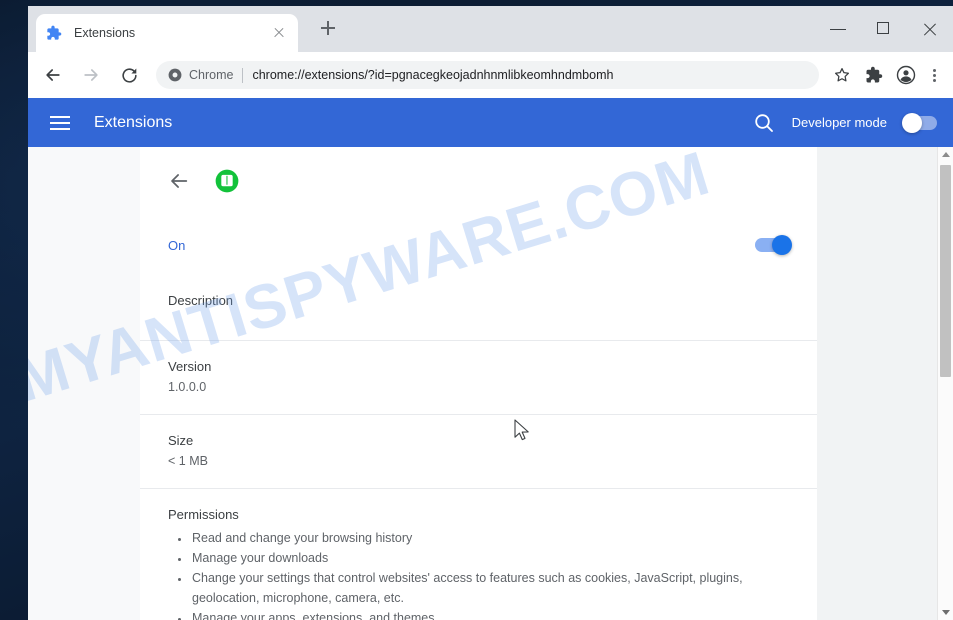 The height and width of the screenshot is (620, 953). I want to click on new-tab-button, so click(328, 28).